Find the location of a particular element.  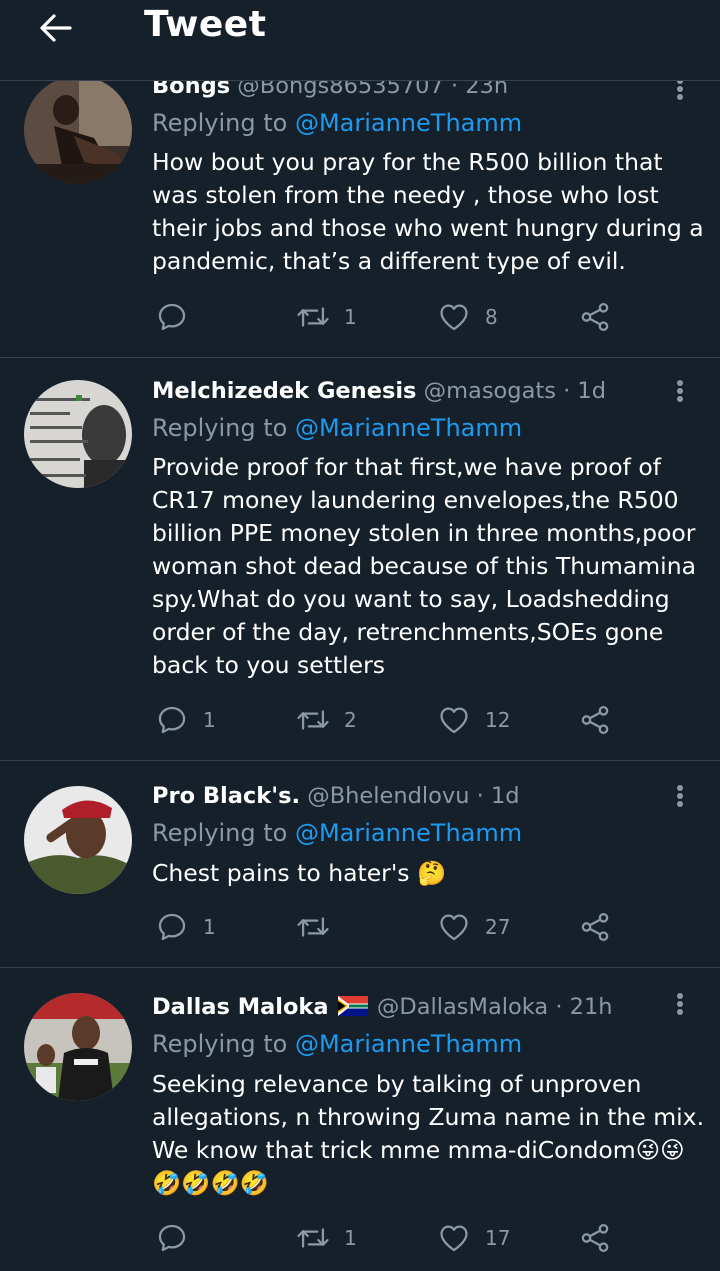

display-name: Dallas Maloka is located at coordinates (240, 1007).